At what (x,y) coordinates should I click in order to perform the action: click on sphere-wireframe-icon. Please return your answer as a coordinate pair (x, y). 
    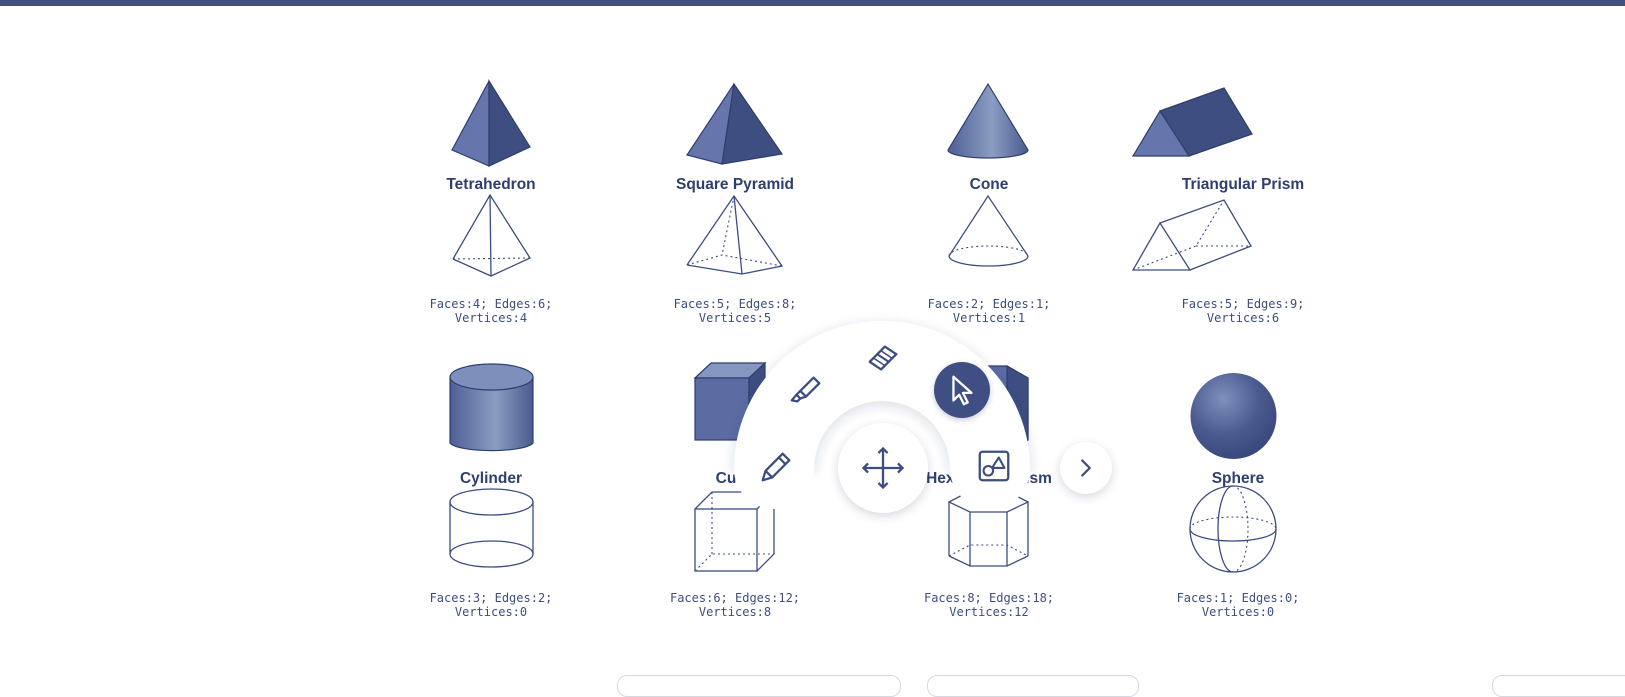
    Looking at the image, I should click on (1233, 529).